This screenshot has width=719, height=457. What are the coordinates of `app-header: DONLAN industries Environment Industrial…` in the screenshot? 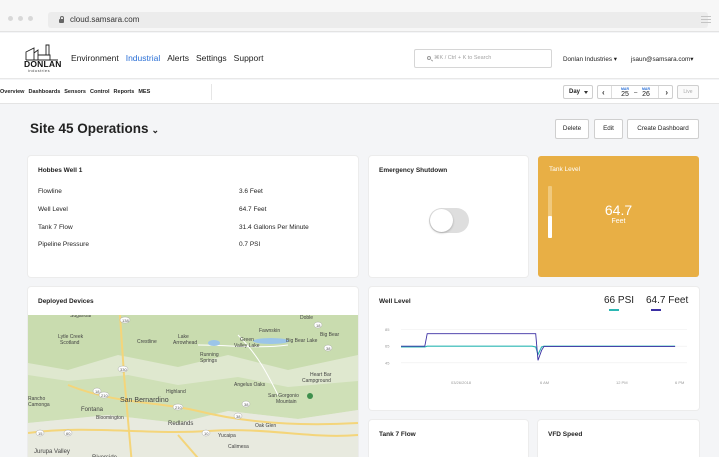 It's located at (359, 56).